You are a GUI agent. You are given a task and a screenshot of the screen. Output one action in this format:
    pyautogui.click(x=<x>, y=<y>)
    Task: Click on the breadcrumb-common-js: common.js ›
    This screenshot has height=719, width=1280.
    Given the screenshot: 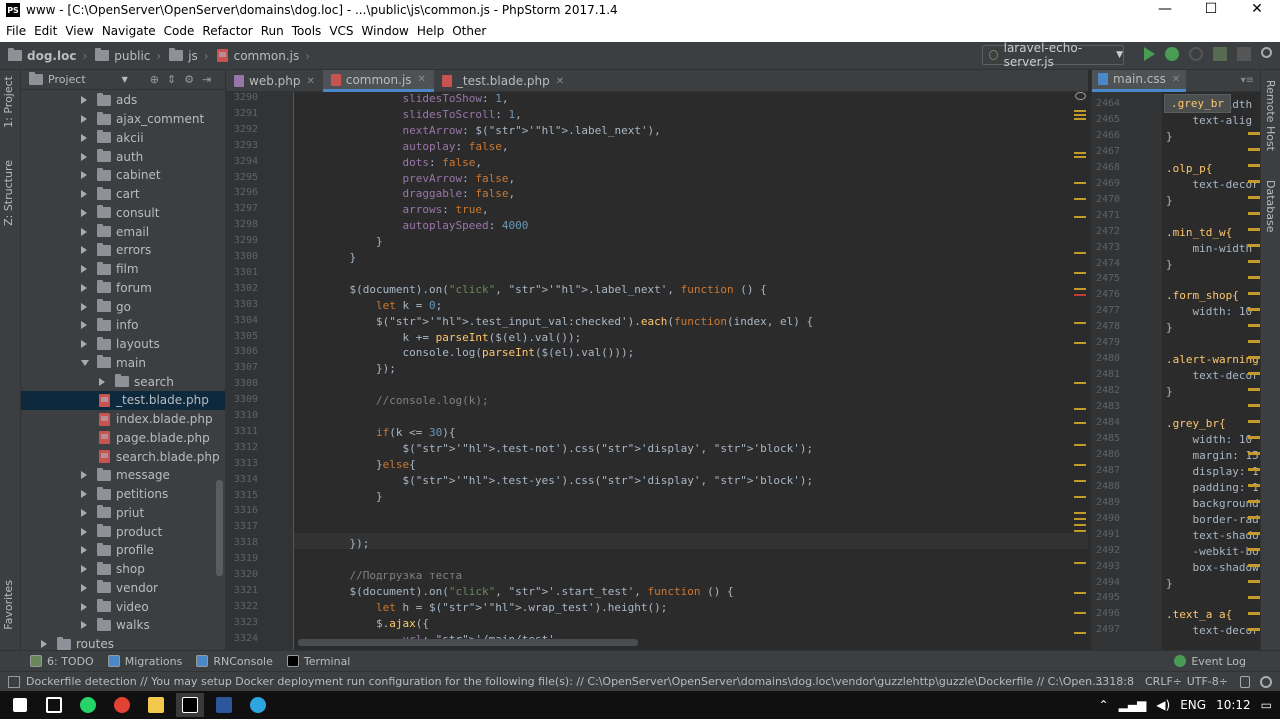 What is the action you would take?
    pyautogui.click(x=263, y=56)
    